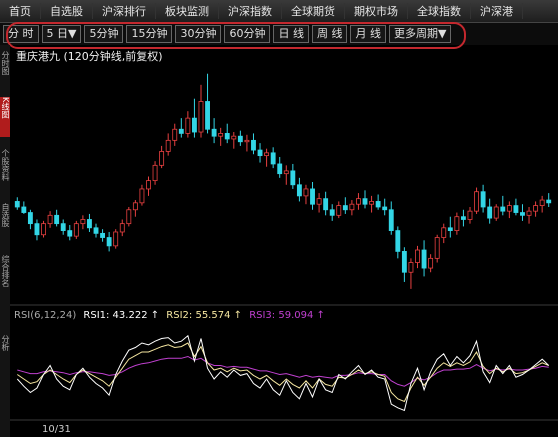  What do you see at coordinates (121, 315) in the screenshot?
I see `rsi1-value: RSI1: 43.222 ↑` at bounding box center [121, 315].